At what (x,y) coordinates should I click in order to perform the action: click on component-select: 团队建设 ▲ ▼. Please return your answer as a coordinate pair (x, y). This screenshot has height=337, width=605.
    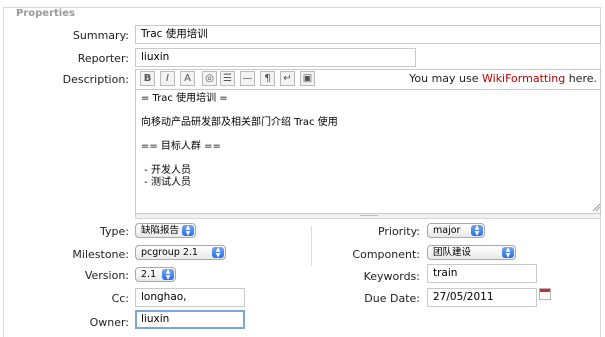
    Looking at the image, I should click on (471, 252).